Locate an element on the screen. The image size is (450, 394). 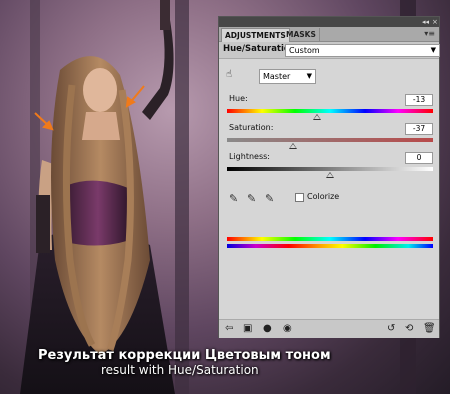
lightness-slider-track is located at coordinates (330, 169).